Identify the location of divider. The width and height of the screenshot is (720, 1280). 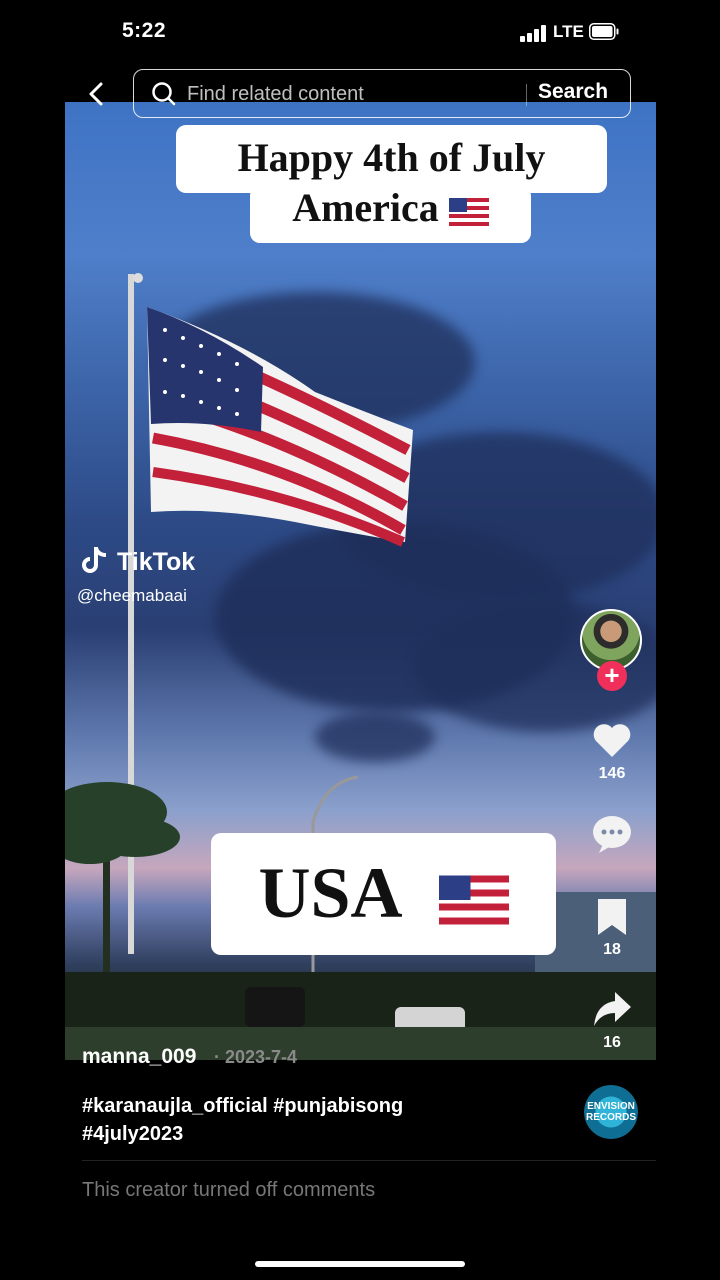
(369, 1160).